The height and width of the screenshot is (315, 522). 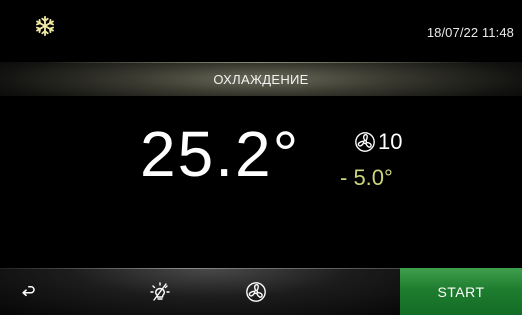 I want to click on light-off-icon, so click(x=160, y=291).